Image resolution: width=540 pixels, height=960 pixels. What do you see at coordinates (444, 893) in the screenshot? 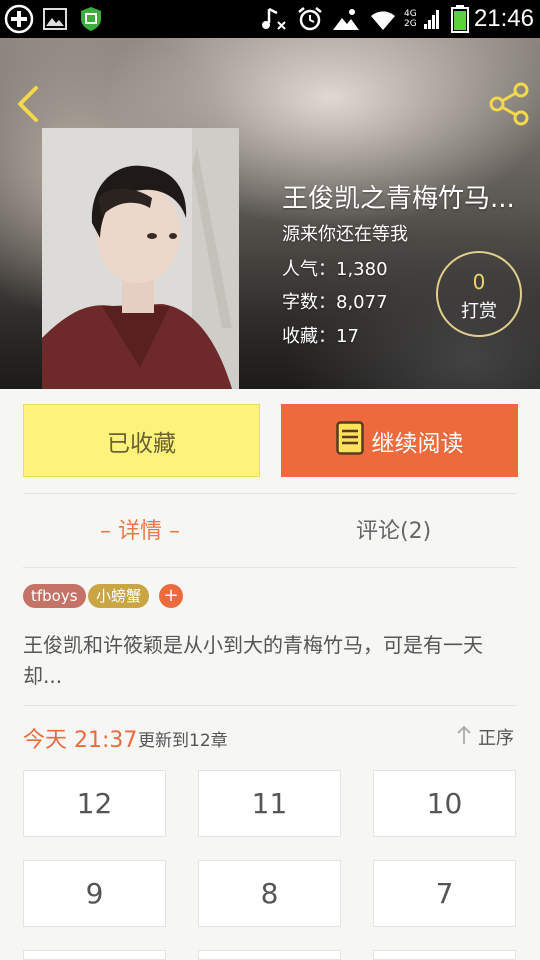
I see `chapter-button: 7` at bounding box center [444, 893].